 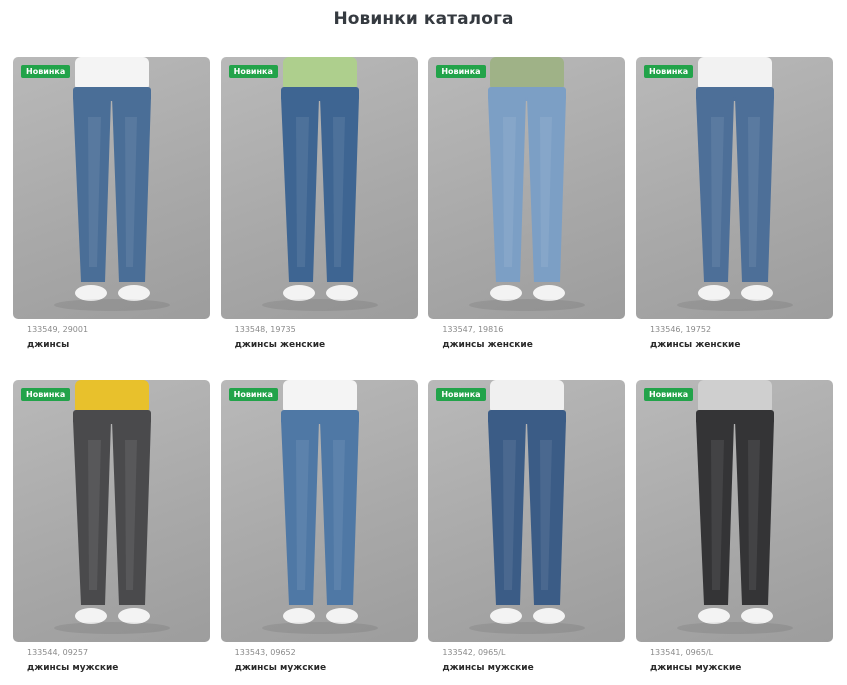 I want to click on product-card: Новинка 133547, 19816 джинсы женские, so click(x=527, y=218).